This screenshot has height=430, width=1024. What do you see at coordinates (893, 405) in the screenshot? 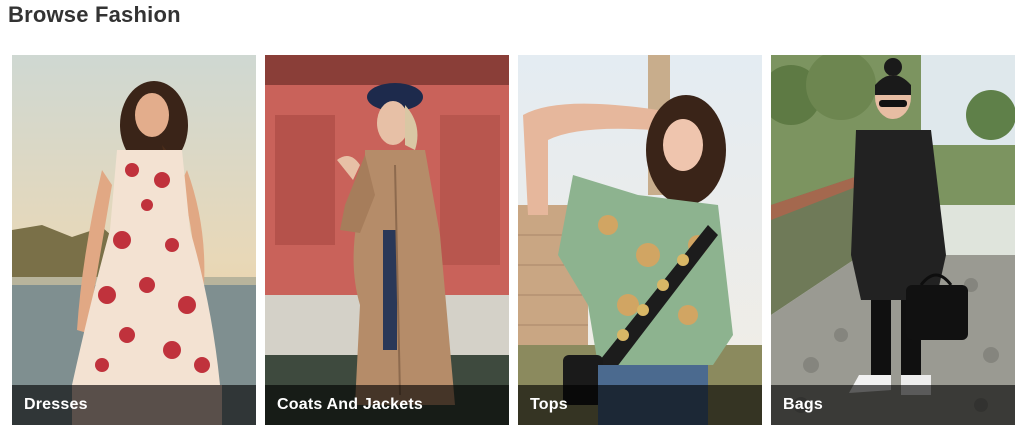
I see `category-caption: Bags` at bounding box center [893, 405].